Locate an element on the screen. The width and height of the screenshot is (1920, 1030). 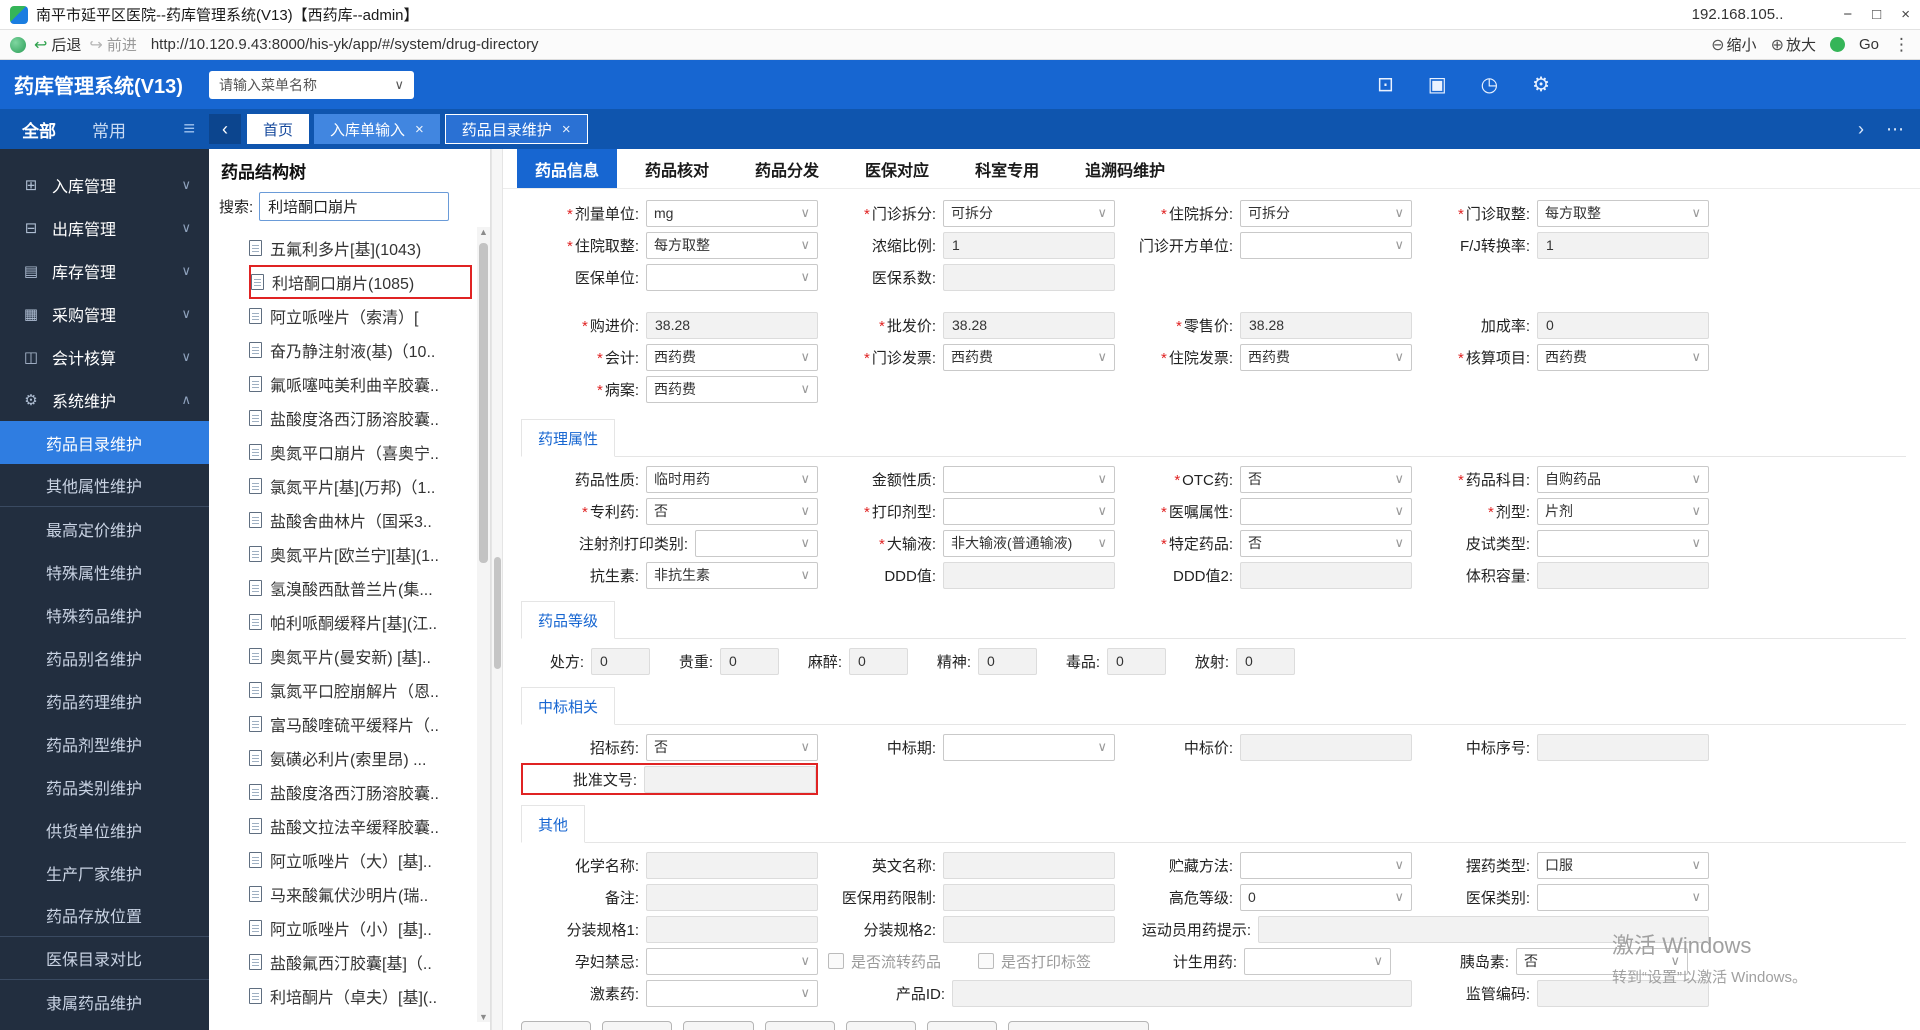
back-button: ↩ 后退 is located at coordinates (57, 44).